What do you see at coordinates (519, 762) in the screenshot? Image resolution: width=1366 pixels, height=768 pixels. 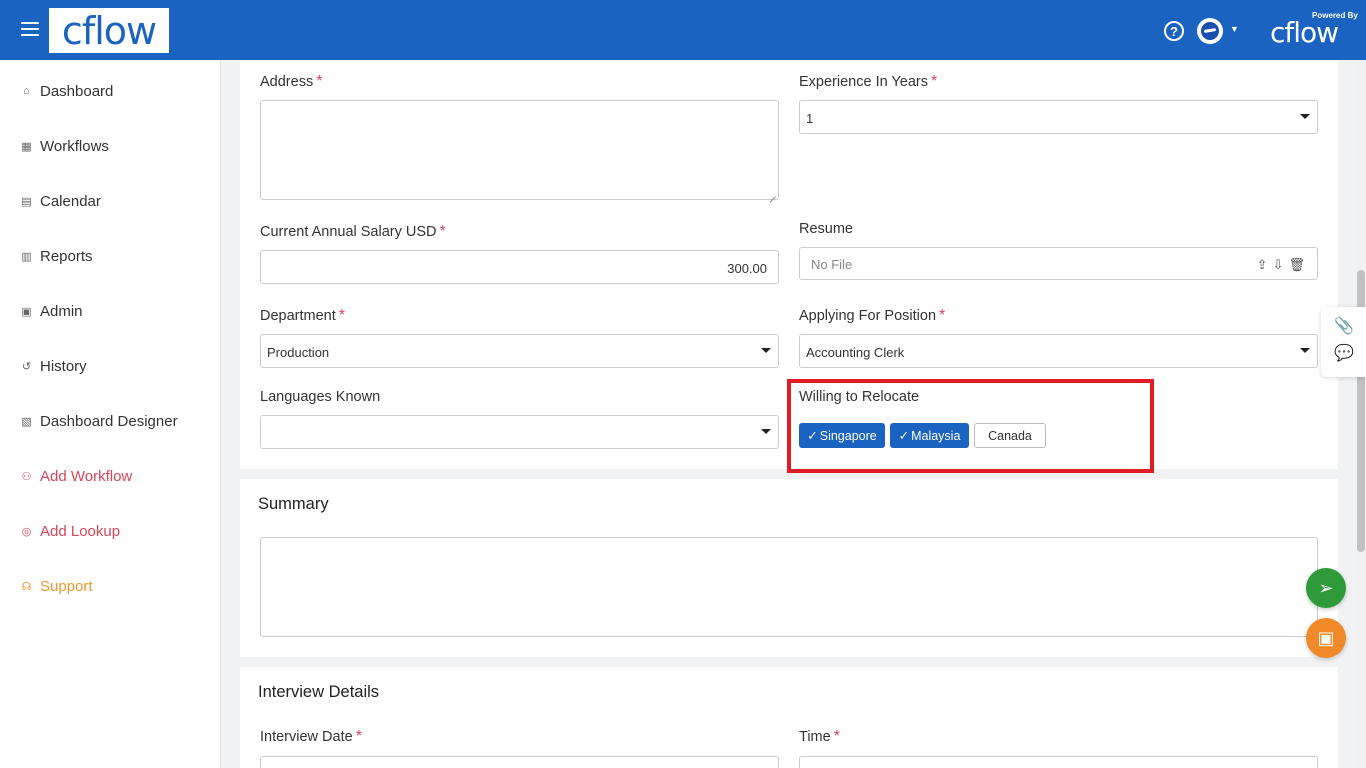 I see `interview-date-input` at bounding box center [519, 762].